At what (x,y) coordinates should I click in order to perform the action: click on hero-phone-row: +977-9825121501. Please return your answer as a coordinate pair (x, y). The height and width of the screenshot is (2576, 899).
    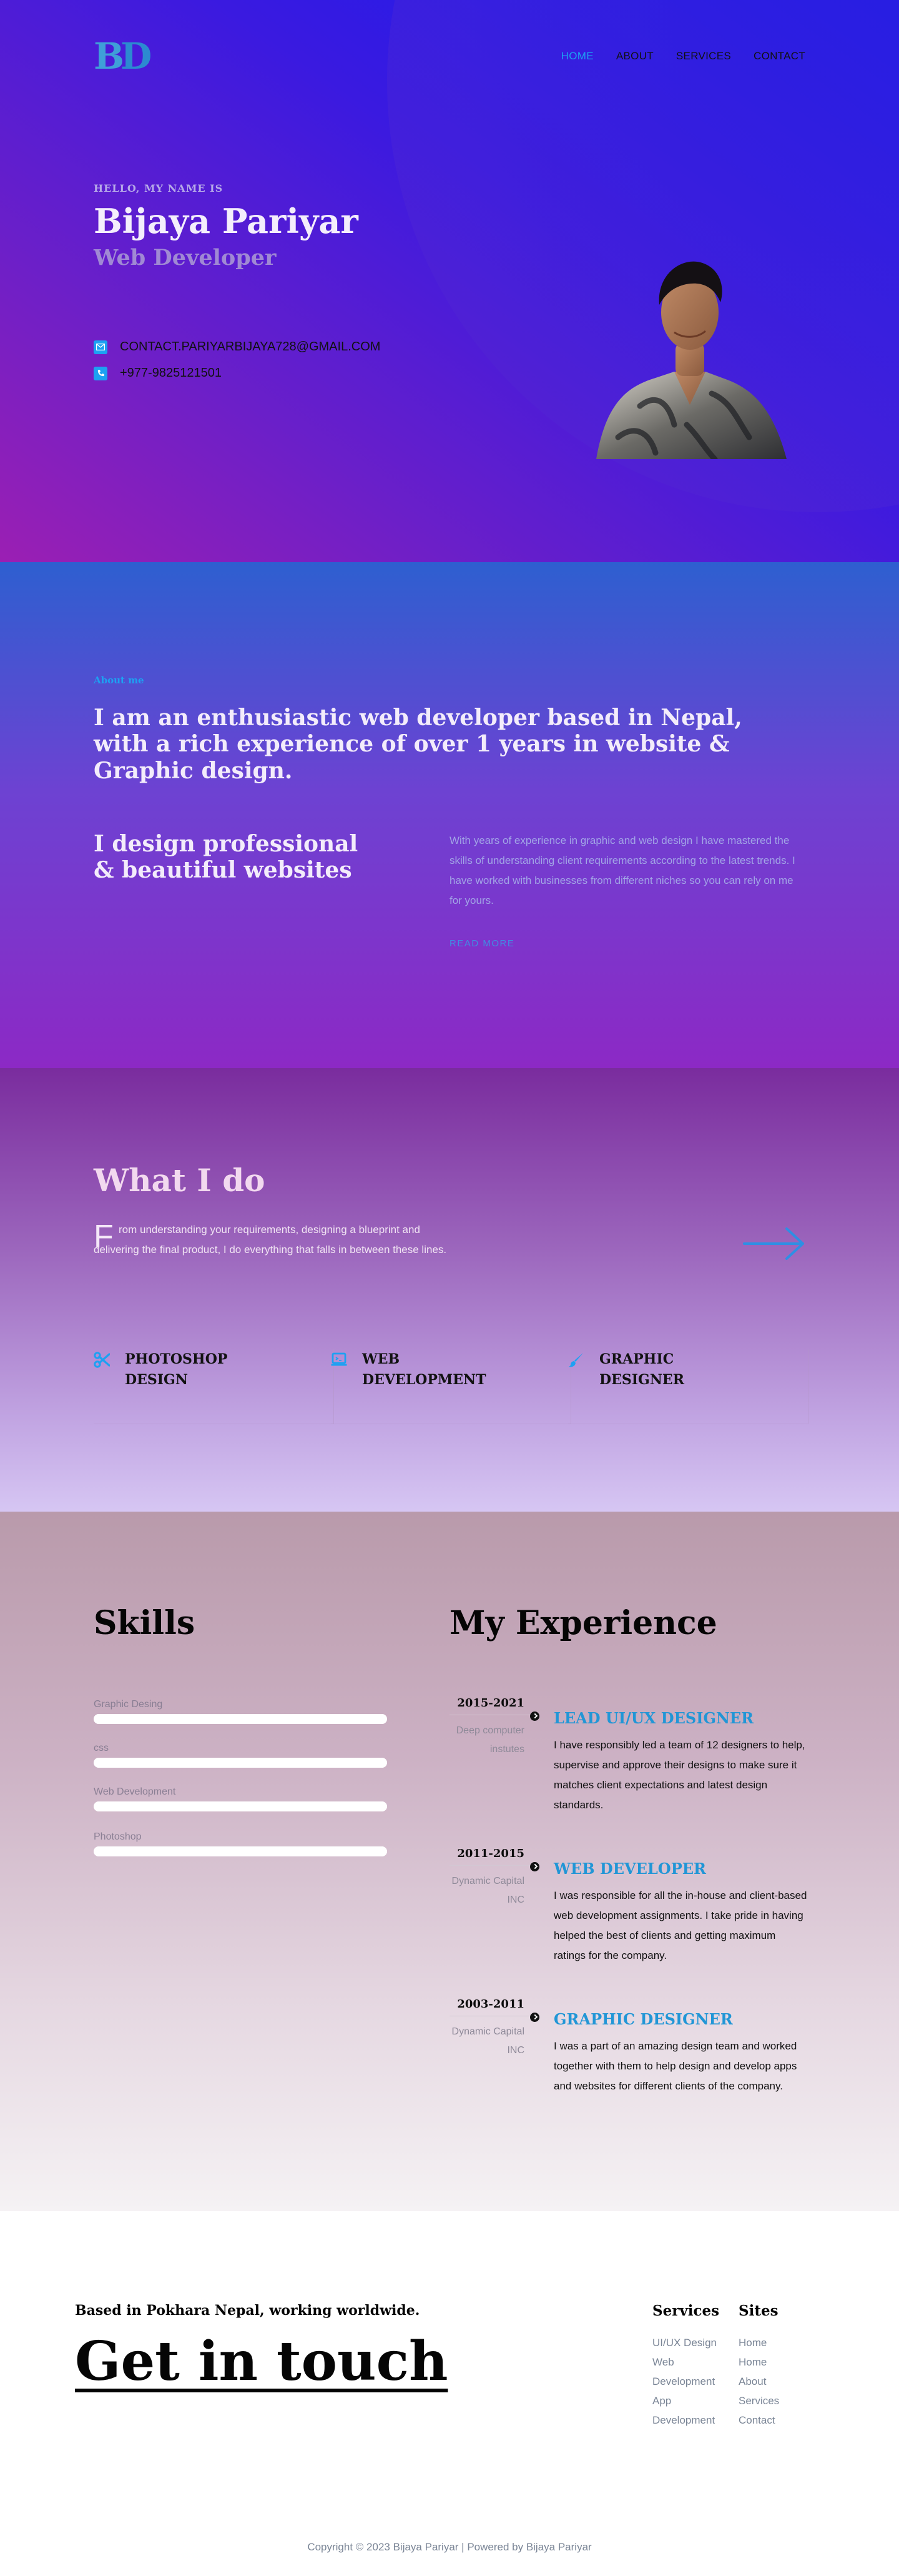
    Looking at the image, I should click on (158, 373).